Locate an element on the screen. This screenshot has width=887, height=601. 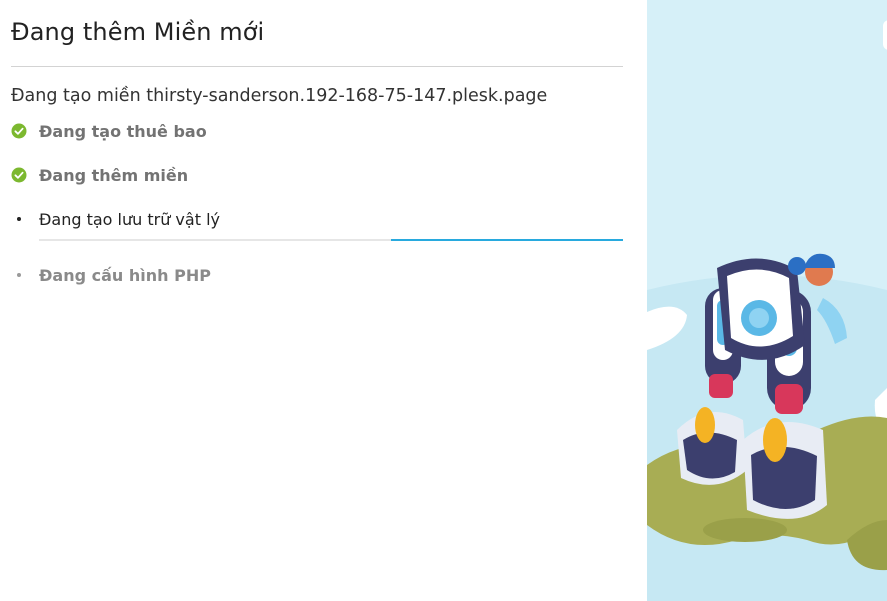
title-divider is located at coordinates (317, 66).